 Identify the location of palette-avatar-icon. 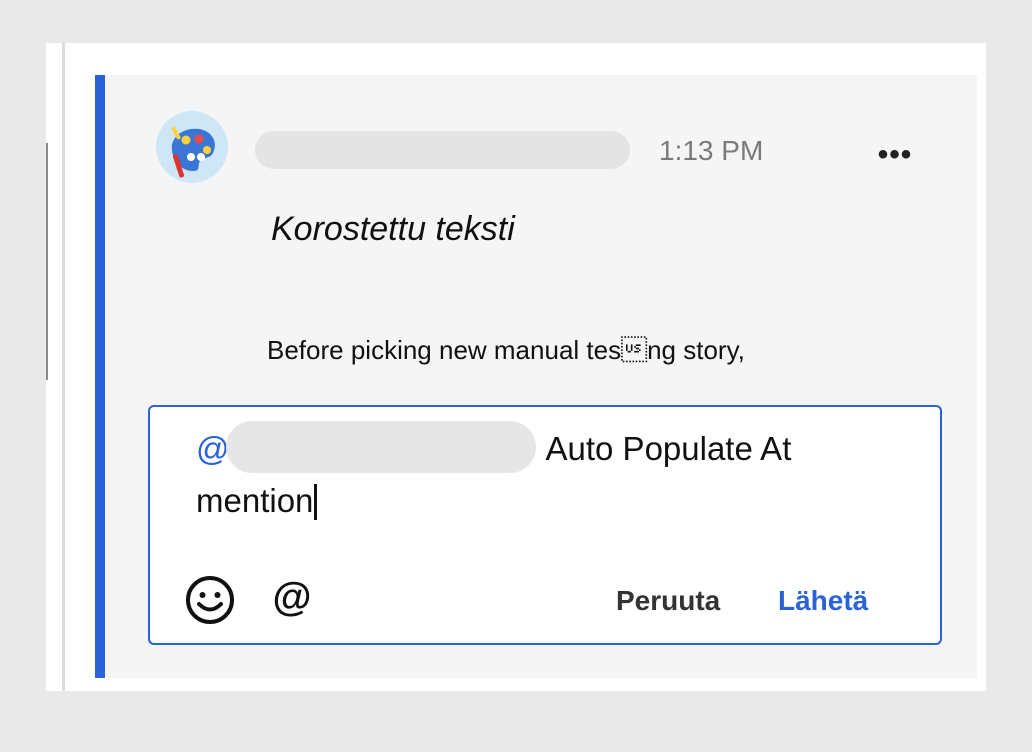
(192, 147).